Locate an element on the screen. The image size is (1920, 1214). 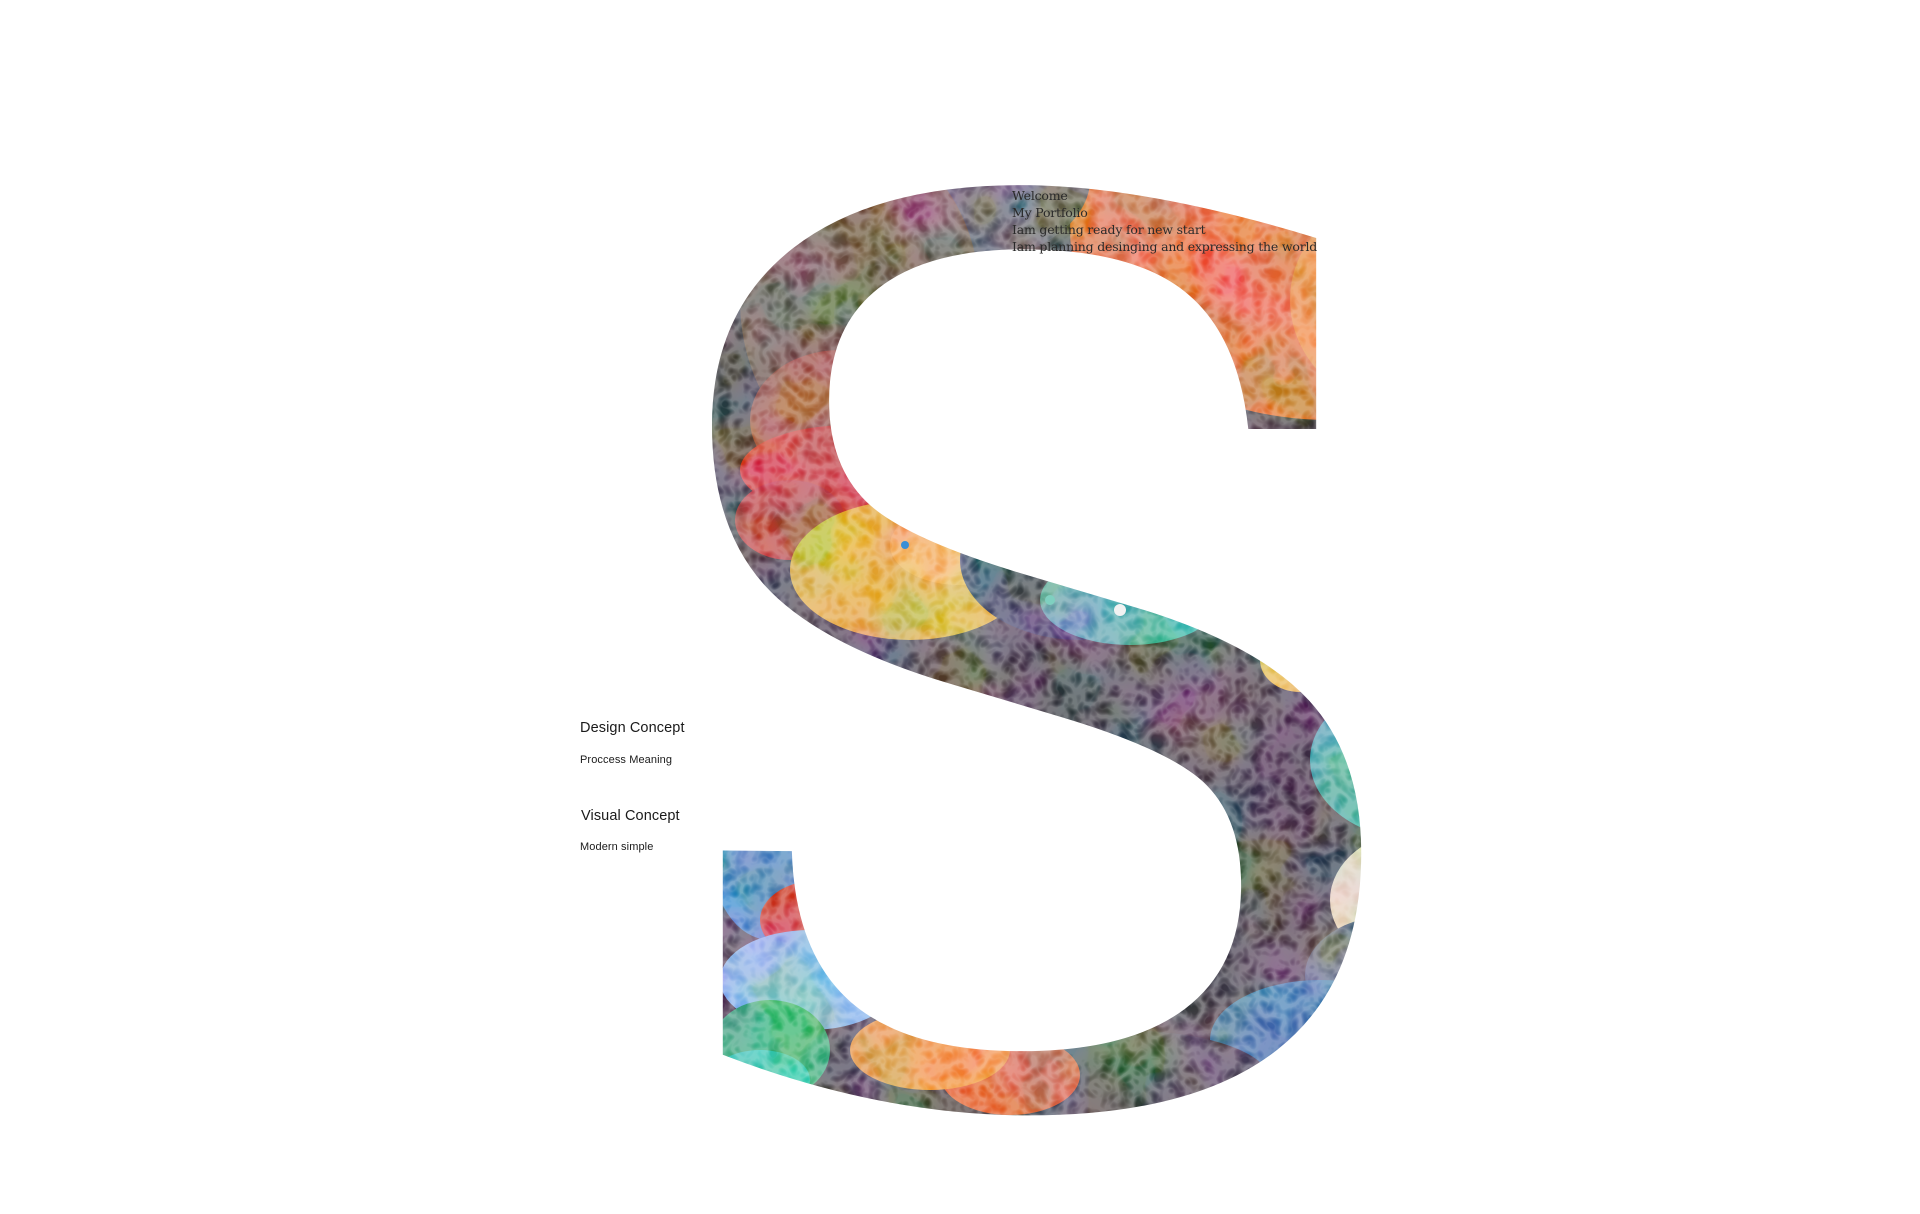
design-concept-subtitle: Proccess Meaning is located at coordinates (626, 760).